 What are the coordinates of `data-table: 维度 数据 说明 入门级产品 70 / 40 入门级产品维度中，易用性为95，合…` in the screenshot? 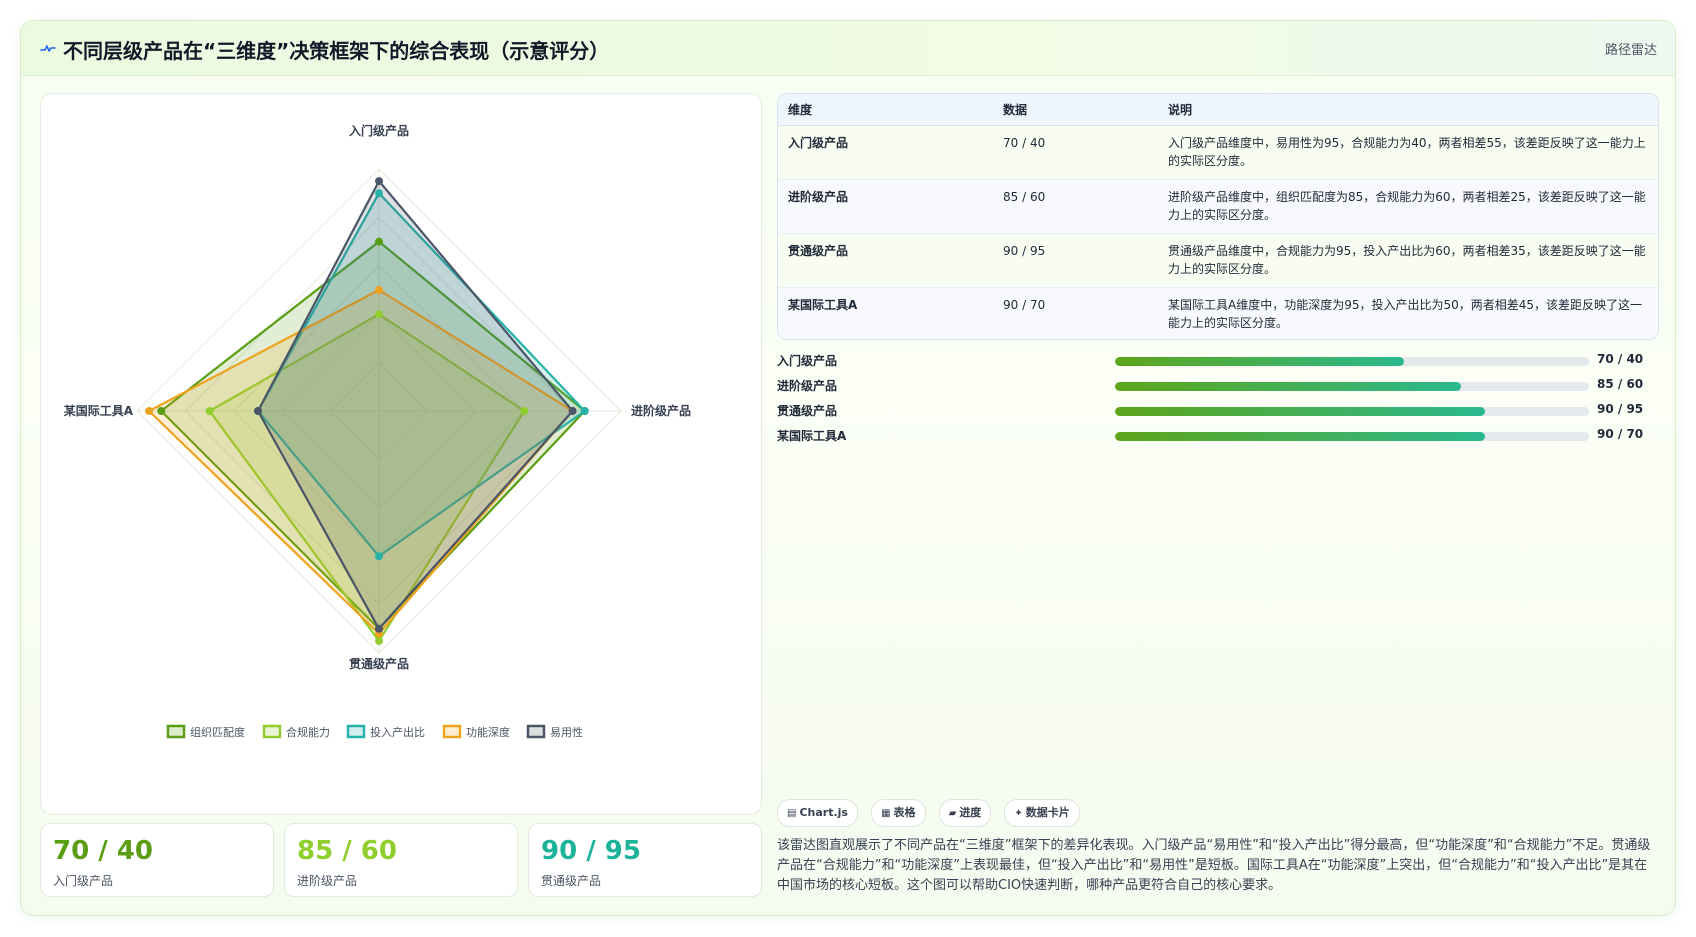 It's located at (1218, 216).